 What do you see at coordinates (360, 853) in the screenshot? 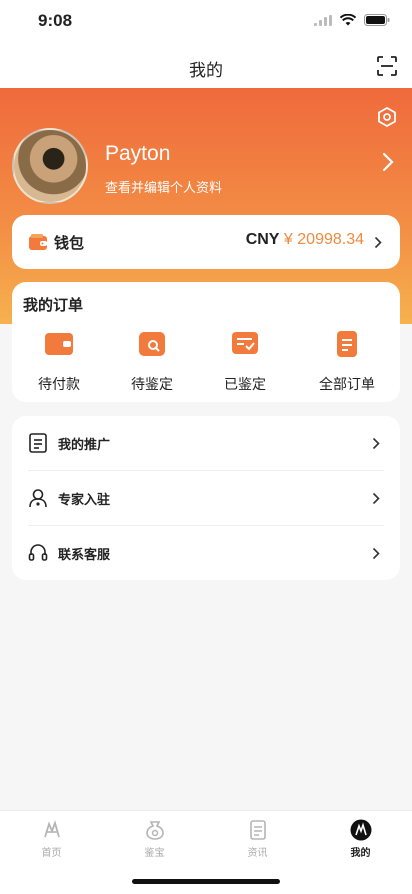
I see `tab-label: 我的` at bounding box center [360, 853].